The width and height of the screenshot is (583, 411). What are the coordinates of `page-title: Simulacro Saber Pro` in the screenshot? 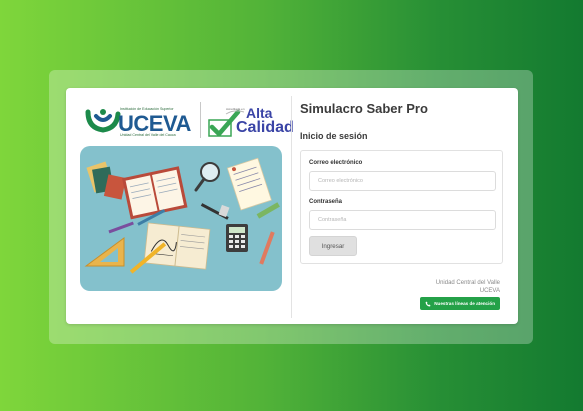 It's located at (364, 108).